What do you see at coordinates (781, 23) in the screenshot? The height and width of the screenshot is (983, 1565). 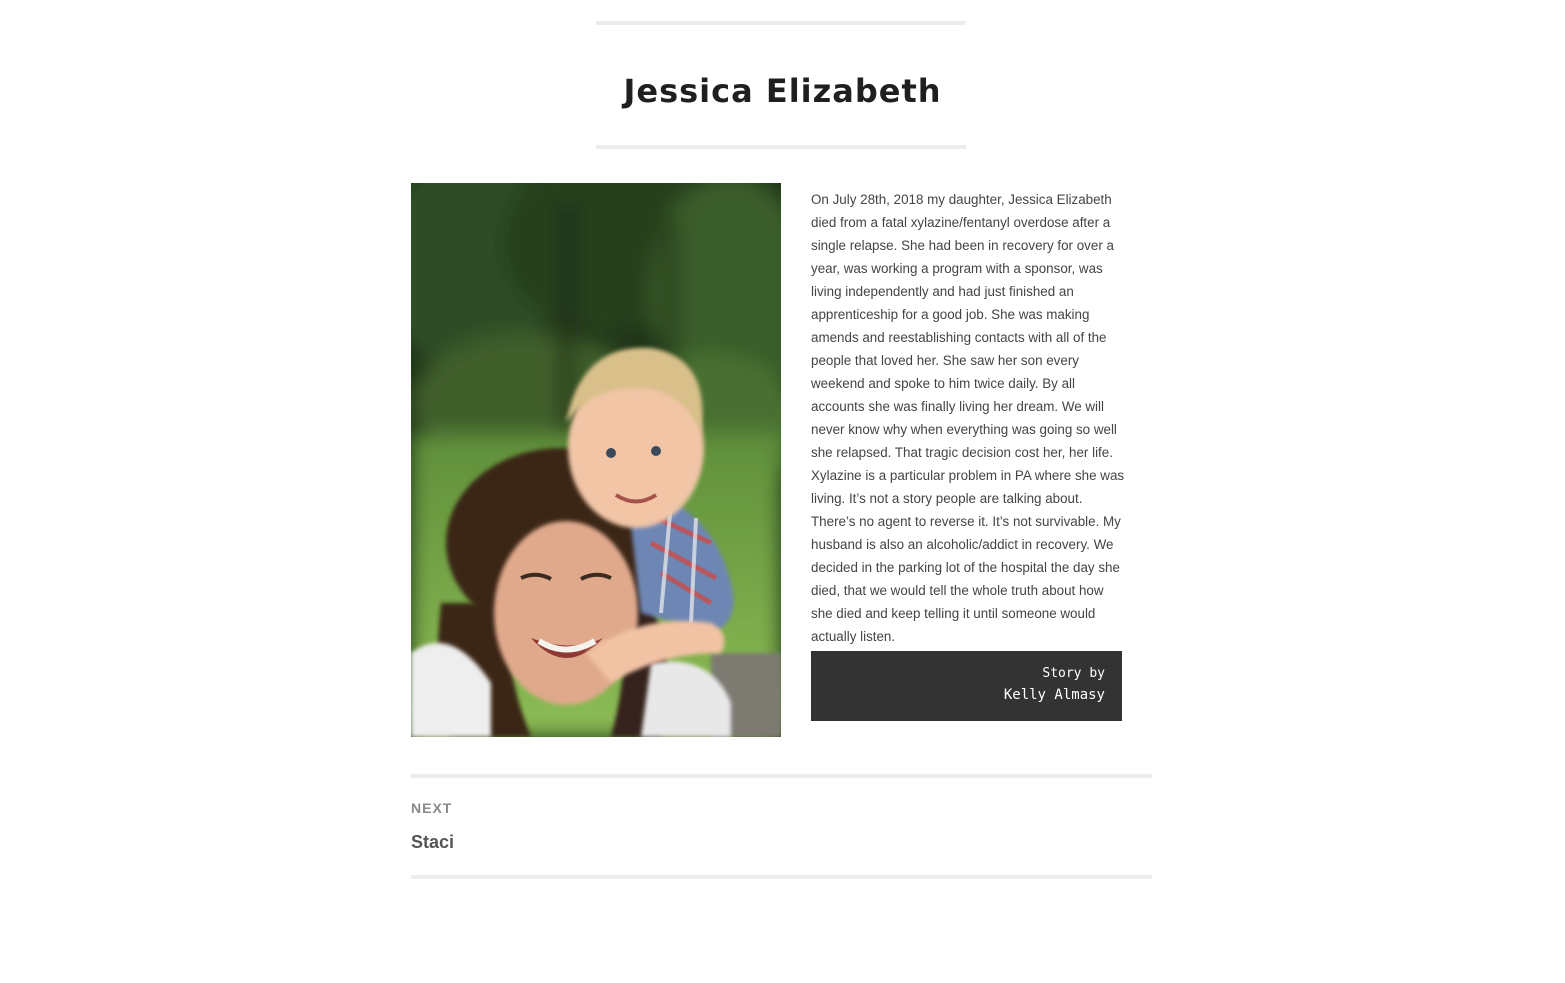 I see `title-divider-top` at bounding box center [781, 23].